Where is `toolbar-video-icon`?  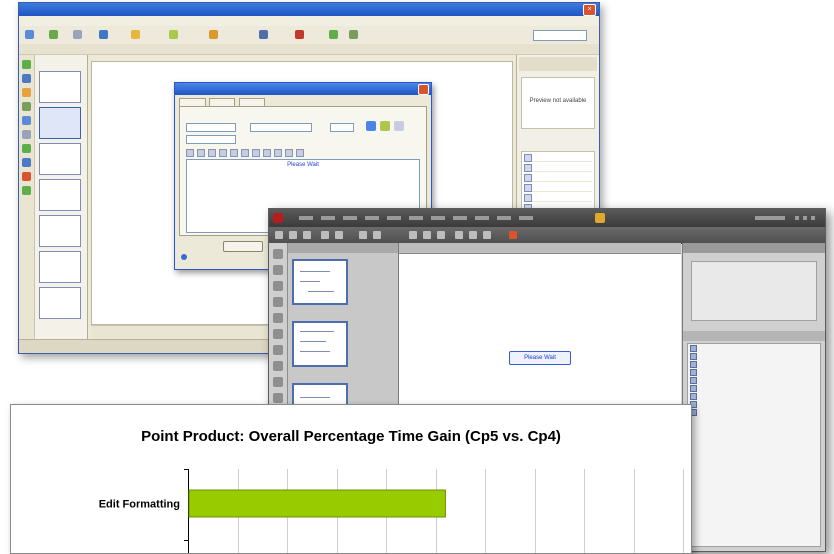 toolbar-video-icon is located at coordinates (300, 35).